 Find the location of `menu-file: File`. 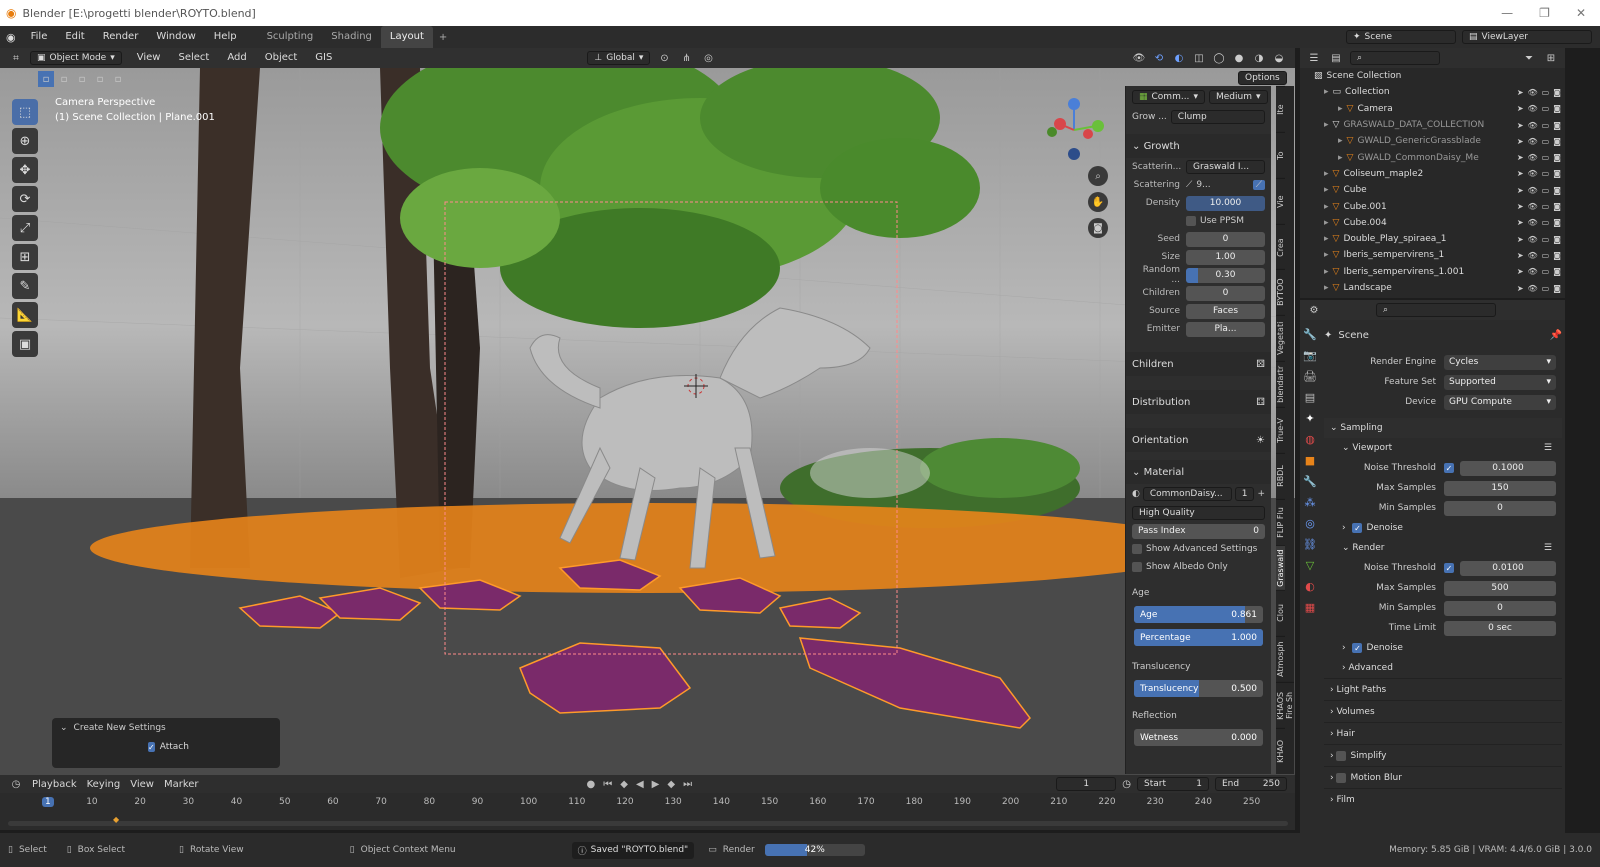

menu-file: File is located at coordinates (39, 37).